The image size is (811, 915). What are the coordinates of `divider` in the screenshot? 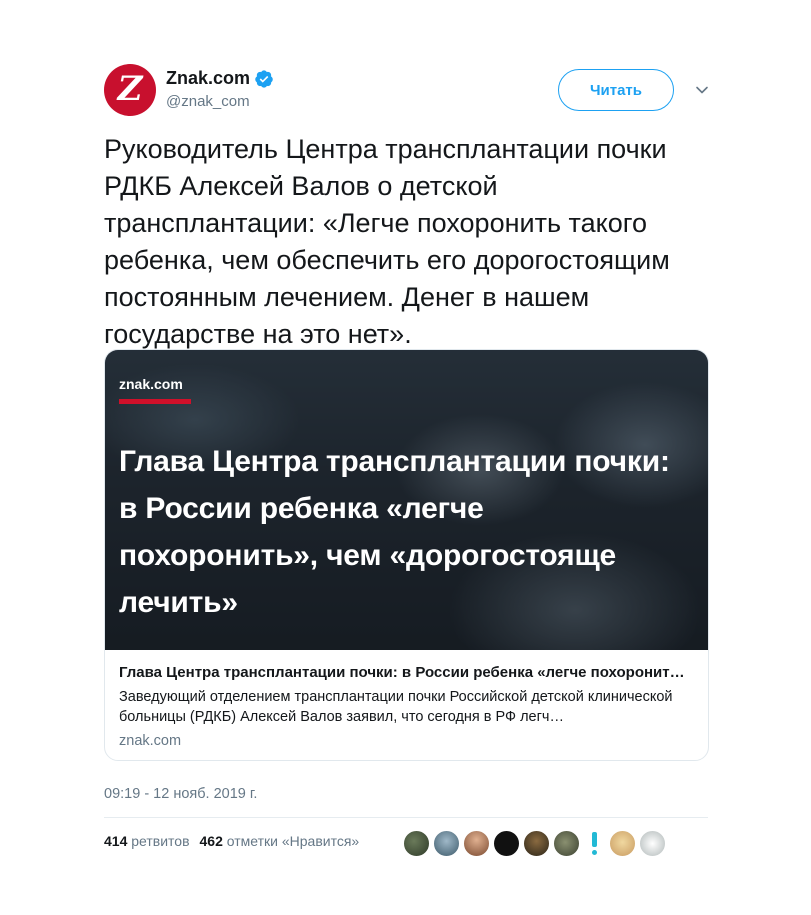 It's located at (406, 817).